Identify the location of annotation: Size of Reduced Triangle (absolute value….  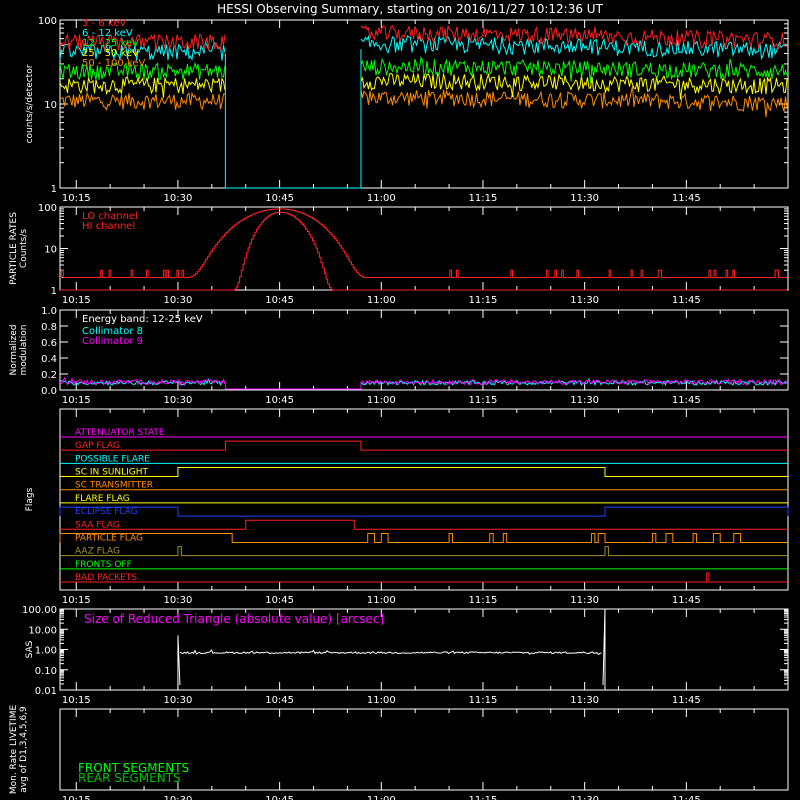
(234, 619).